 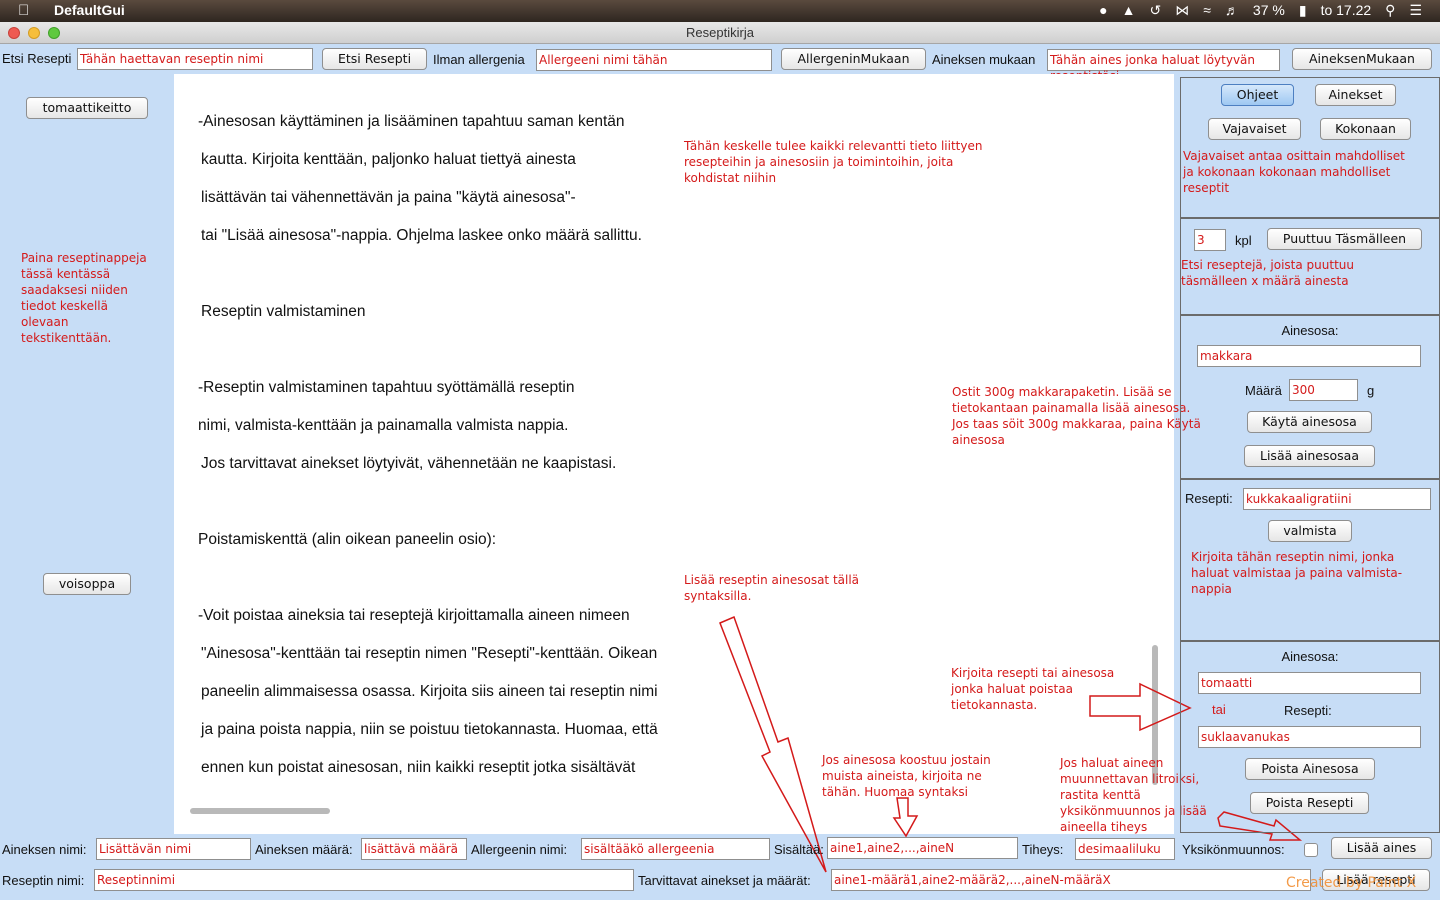 What do you see at coordinates (1243, 240) in the screenshot?
I see `missing-count-unit: kpl` at bounding box center [1243, 240].